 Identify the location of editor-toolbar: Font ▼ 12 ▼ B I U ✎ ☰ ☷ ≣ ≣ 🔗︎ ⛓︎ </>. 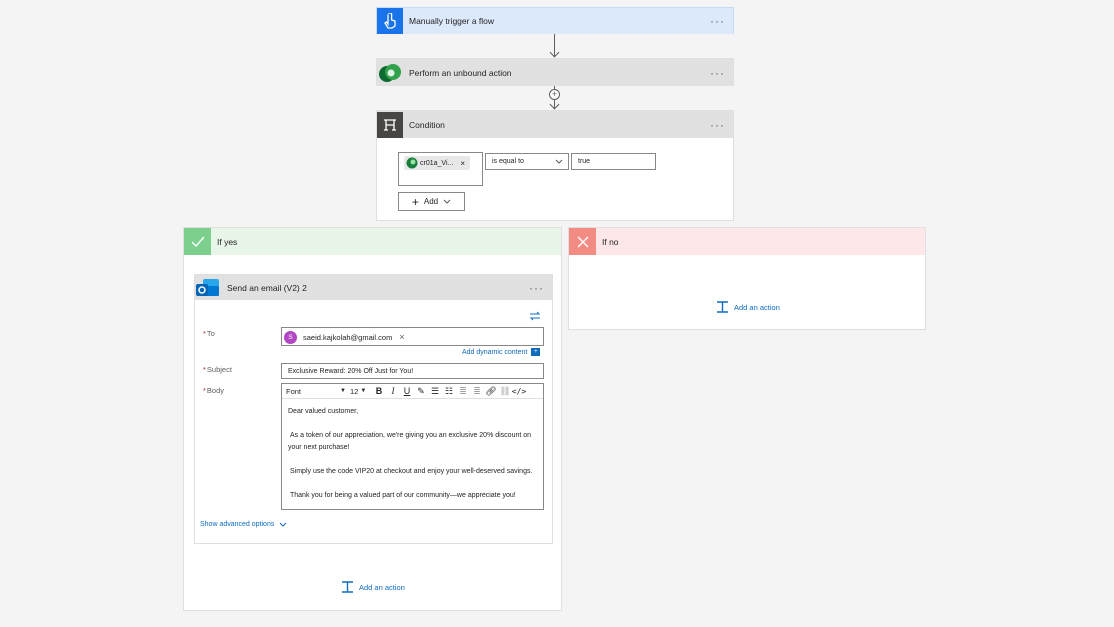
(412, 391).